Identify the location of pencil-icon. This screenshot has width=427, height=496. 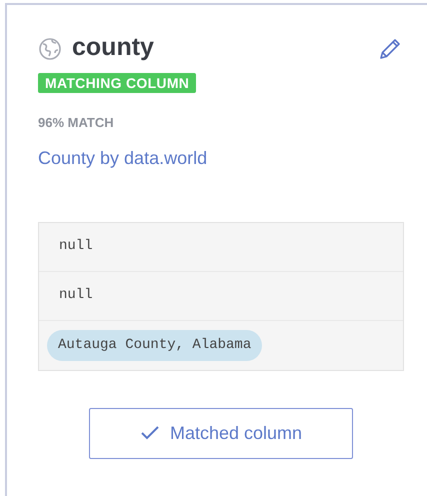
(390, 49).